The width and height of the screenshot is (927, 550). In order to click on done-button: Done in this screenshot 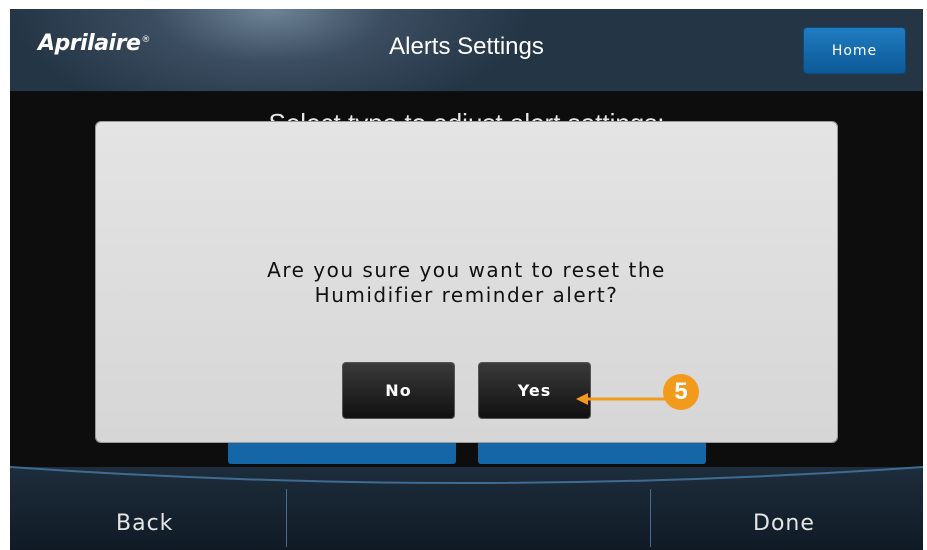, I will do `click(784, 523)`.